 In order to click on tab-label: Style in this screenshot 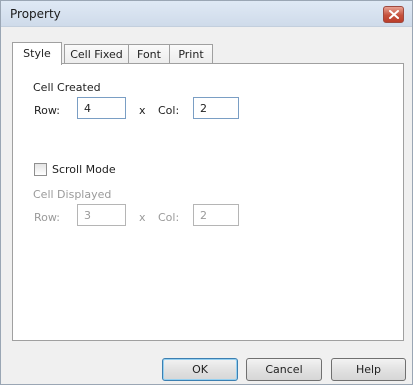, I will do `click(37, 53)`.